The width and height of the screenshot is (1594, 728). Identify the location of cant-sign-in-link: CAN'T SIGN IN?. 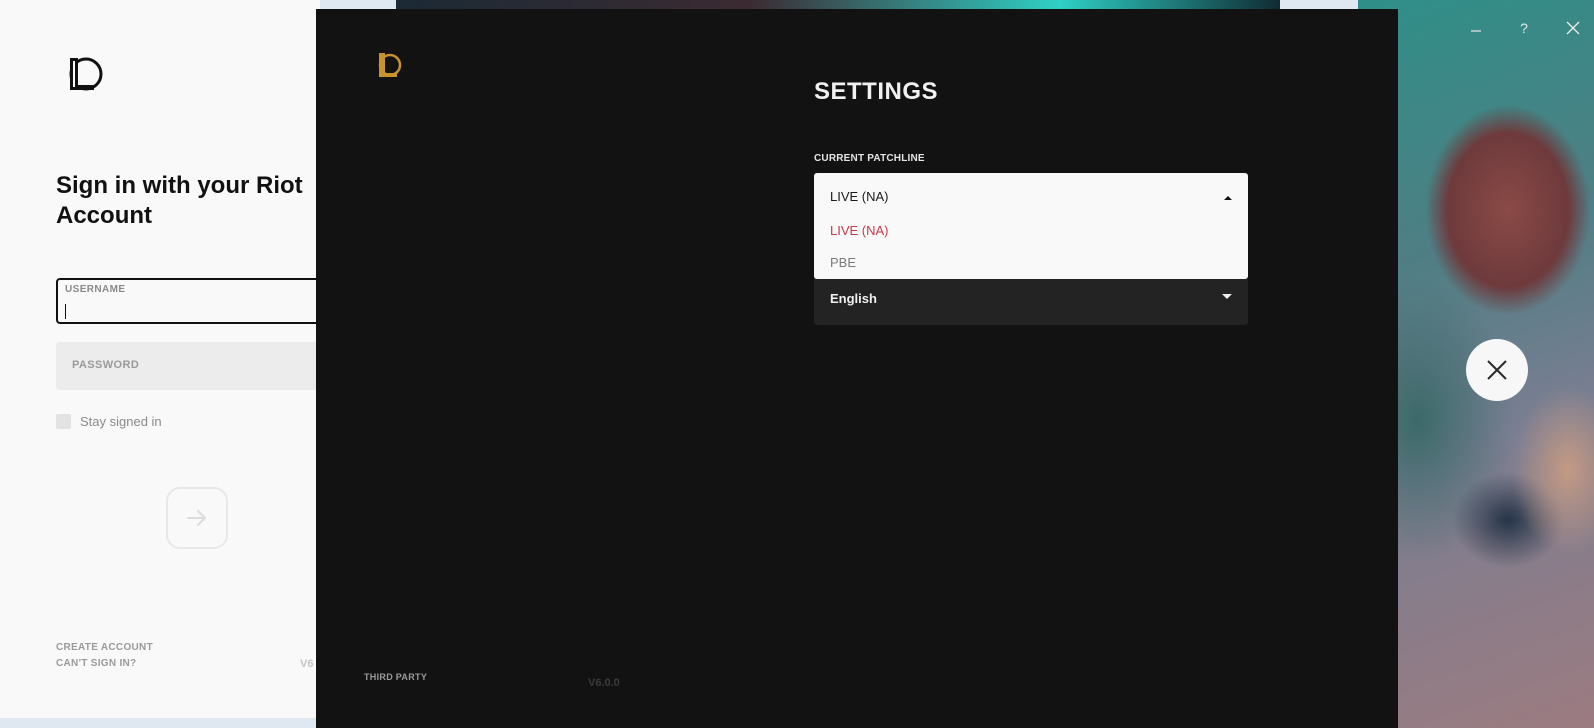
(96, 663).